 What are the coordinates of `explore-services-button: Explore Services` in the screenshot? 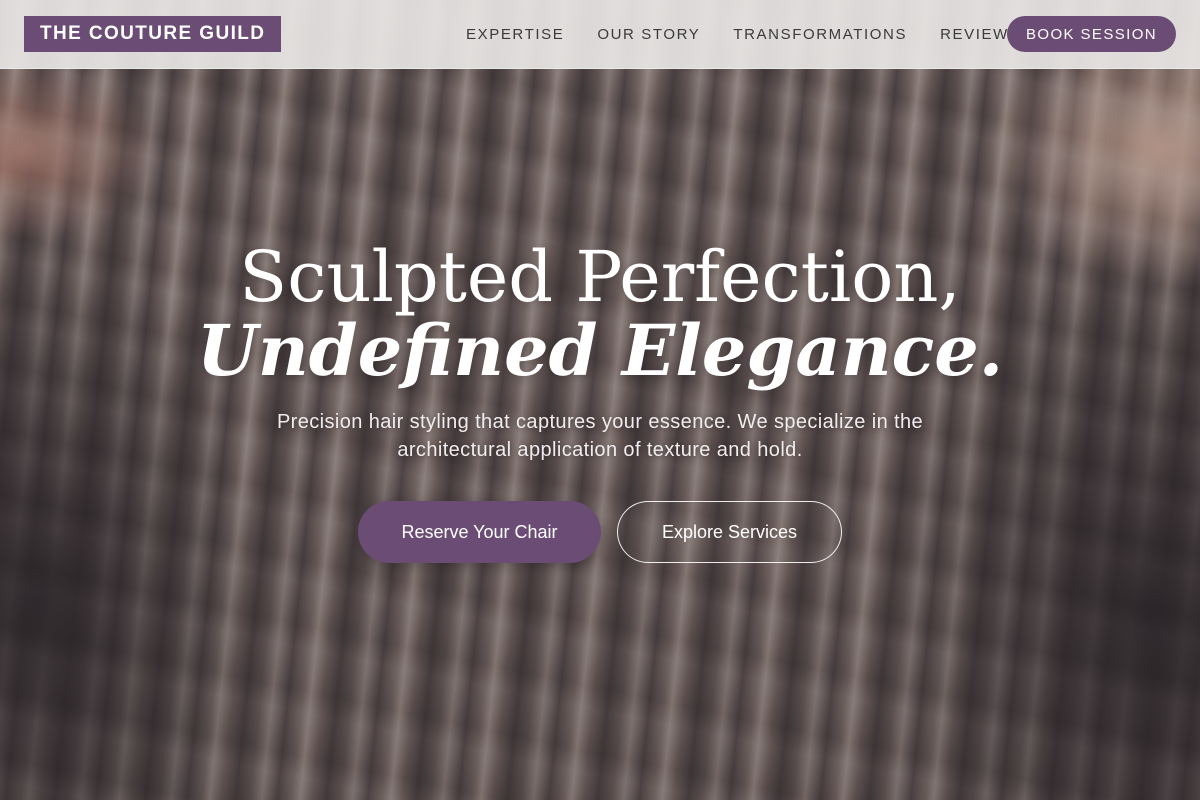 It's located at (729, 532).